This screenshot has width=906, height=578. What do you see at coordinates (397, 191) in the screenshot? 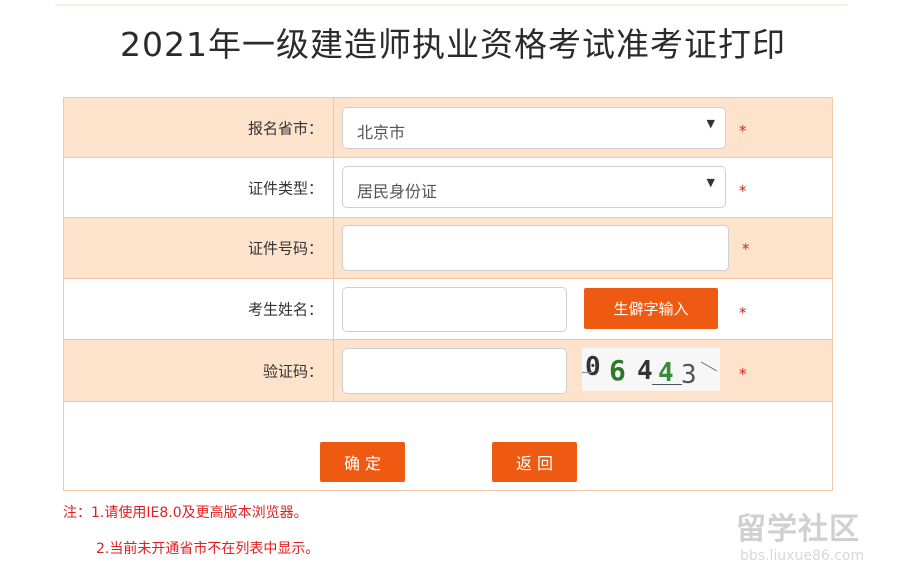
I see `id-type-select-value: 居民身份证` at bounding box center [397, 191].